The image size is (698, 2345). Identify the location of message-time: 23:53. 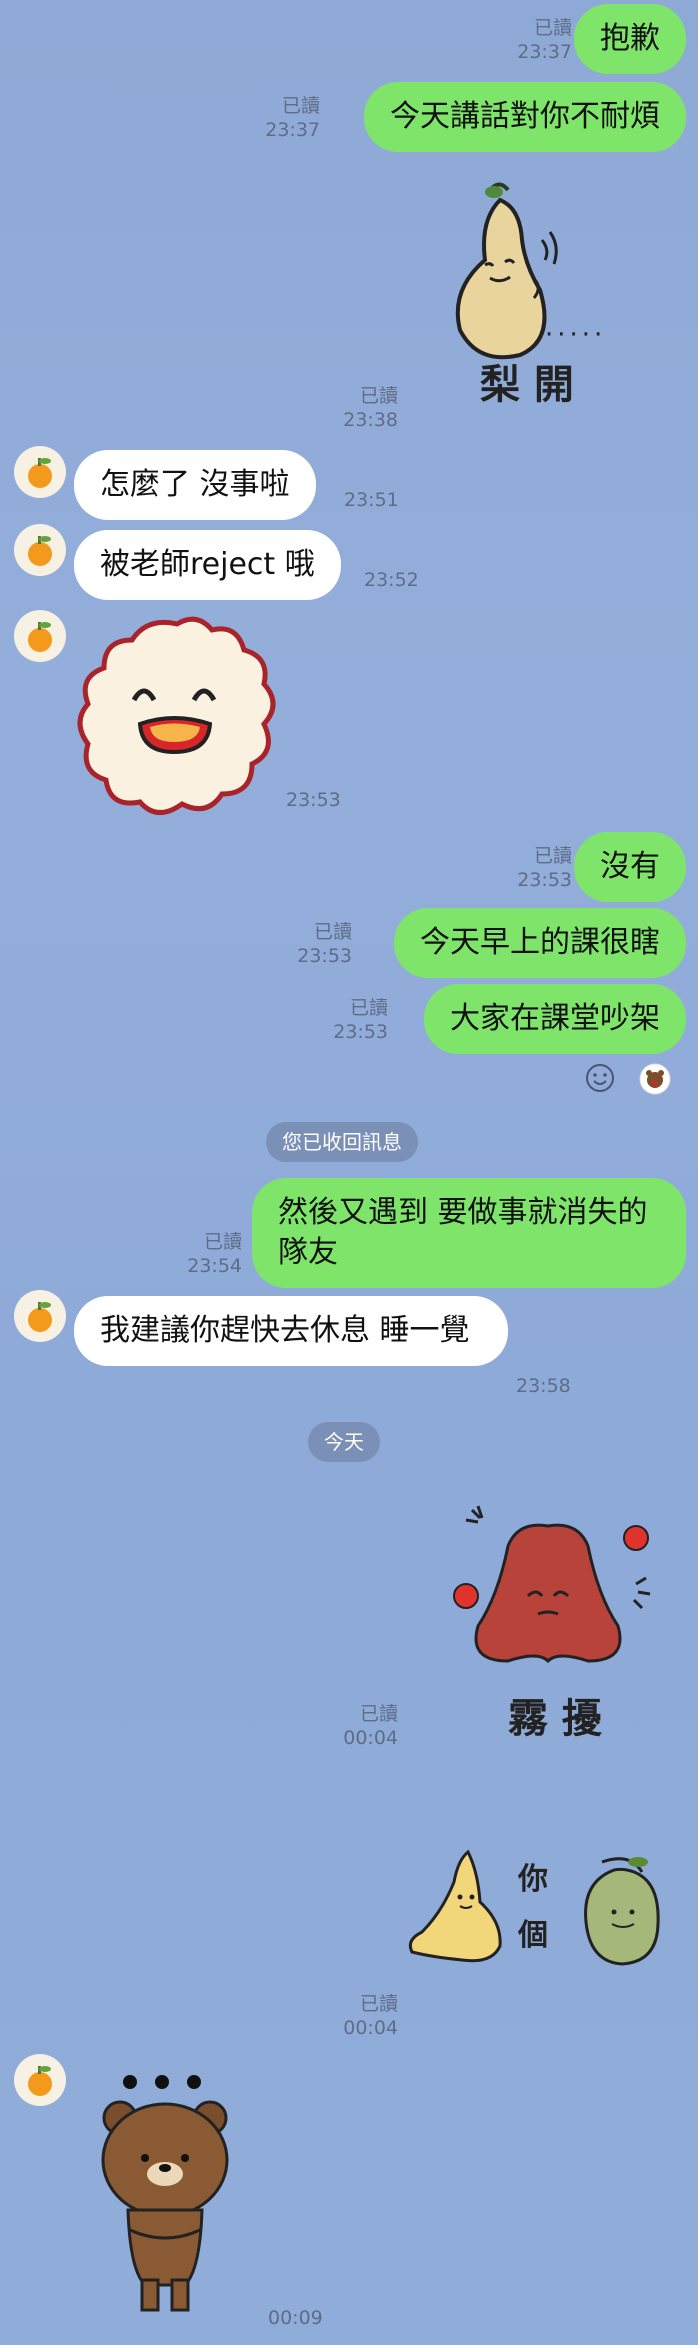
(313, 800).